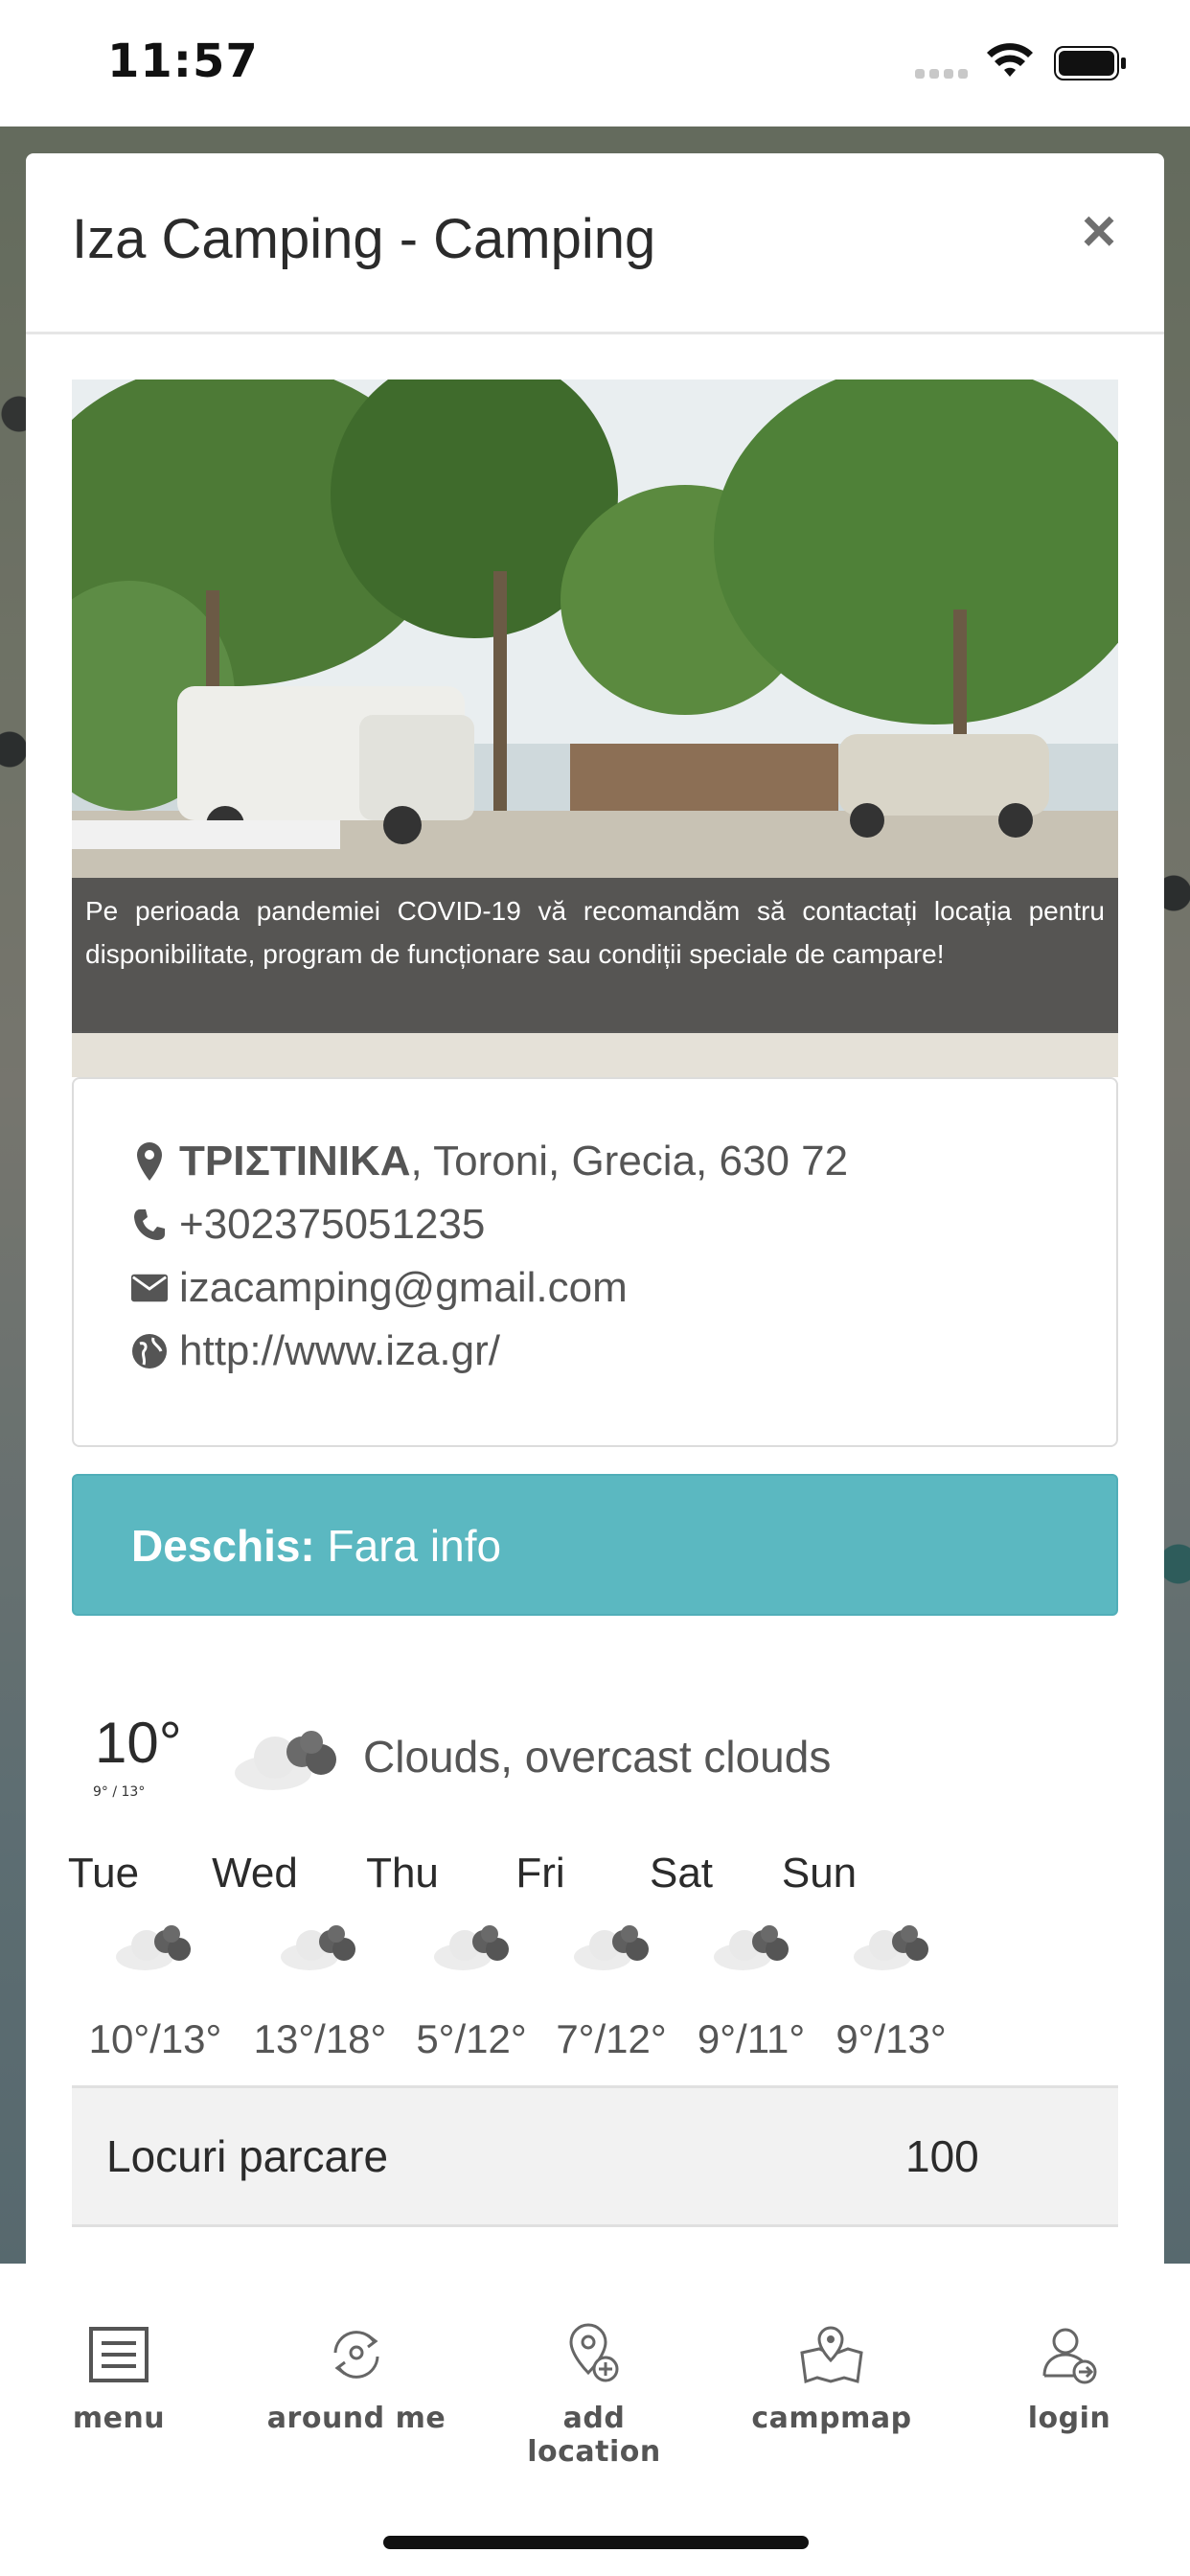 This screenshot has width=1190, height=2576. Describe the element at coordinates (891, 2038) in the screenshot. I see `forecast-temp: 9°/13°` at that location.